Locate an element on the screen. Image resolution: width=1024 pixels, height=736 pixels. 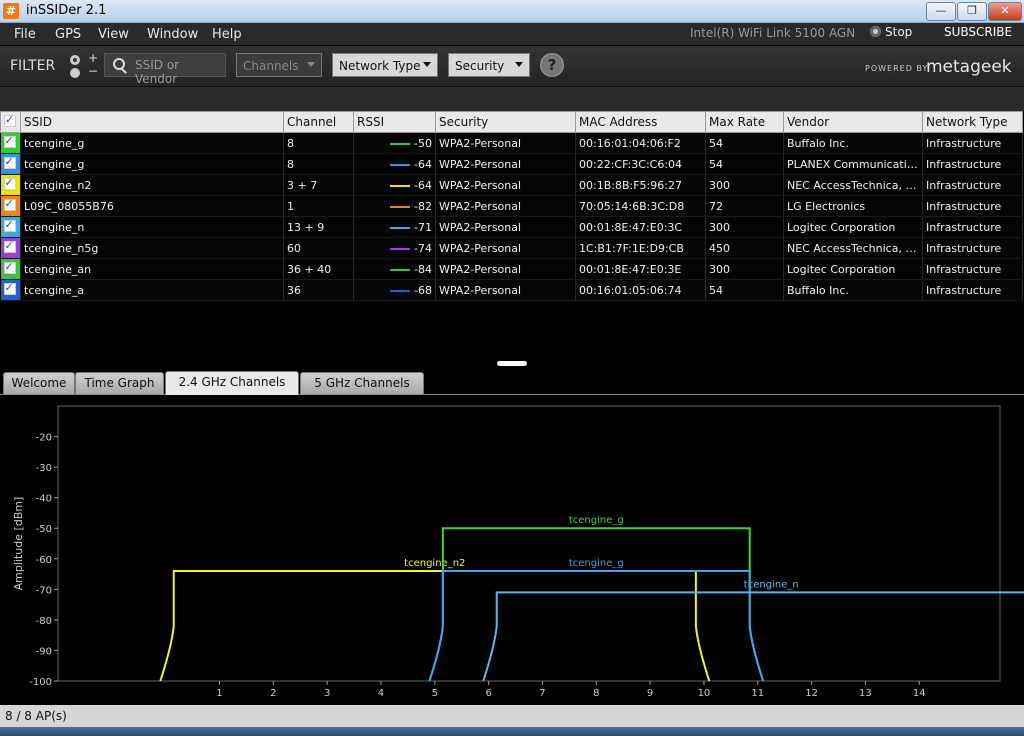
stop-label: Stop is located at coordinates (899, 32).